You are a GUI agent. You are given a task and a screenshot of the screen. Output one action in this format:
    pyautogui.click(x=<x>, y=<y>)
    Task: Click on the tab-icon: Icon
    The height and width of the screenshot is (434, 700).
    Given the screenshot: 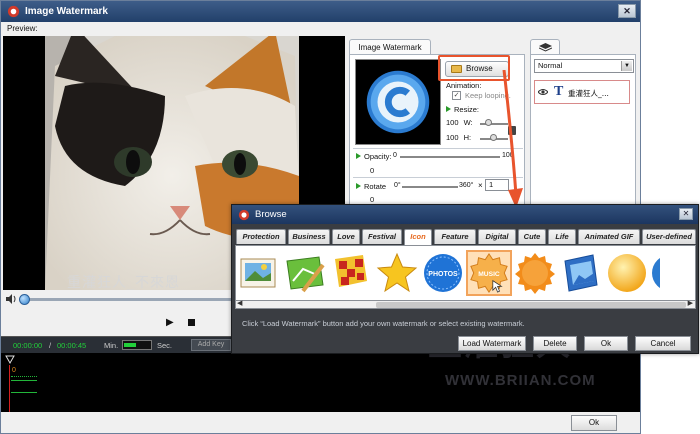 What is the action you would take?
    pyautogui.click(x=418, y=237)
    